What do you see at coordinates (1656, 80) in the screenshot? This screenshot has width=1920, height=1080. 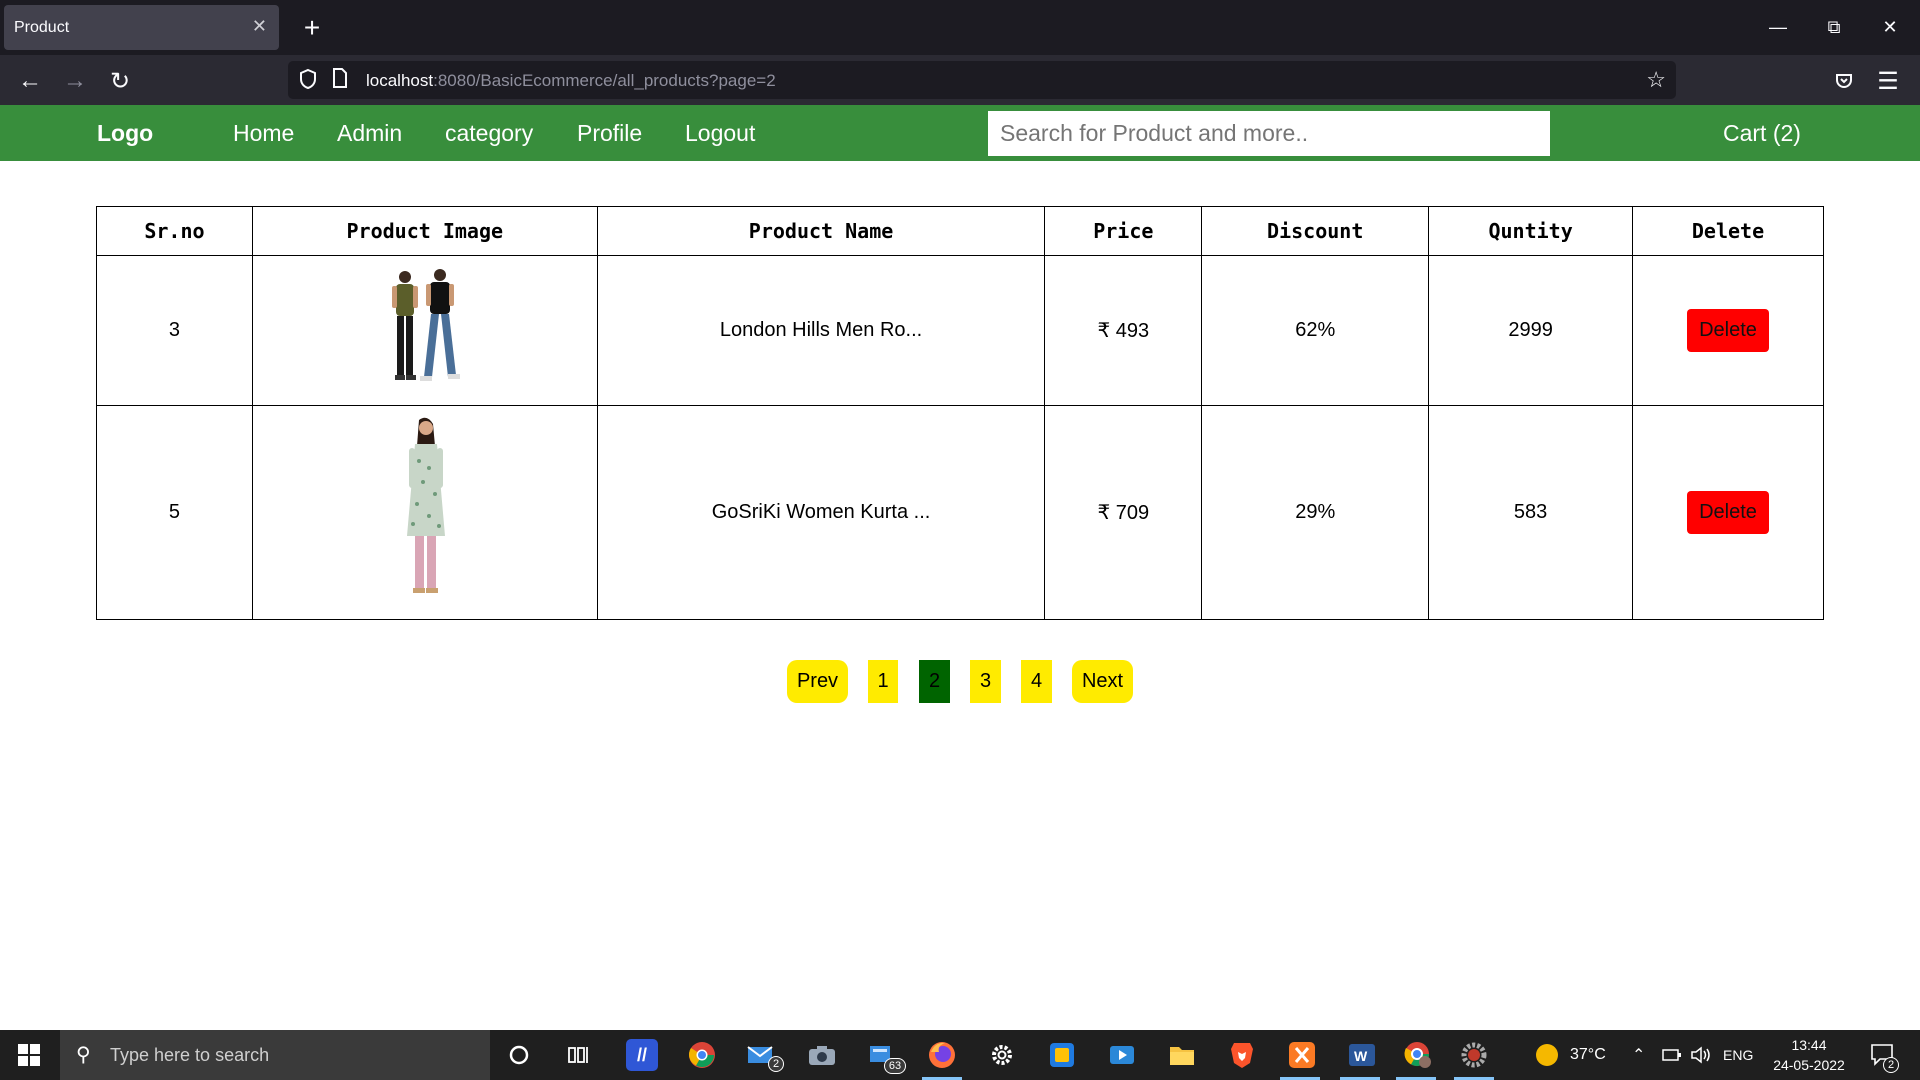 I see `bookmark-star-icon: ☆` at bounding box center [1656, 80].